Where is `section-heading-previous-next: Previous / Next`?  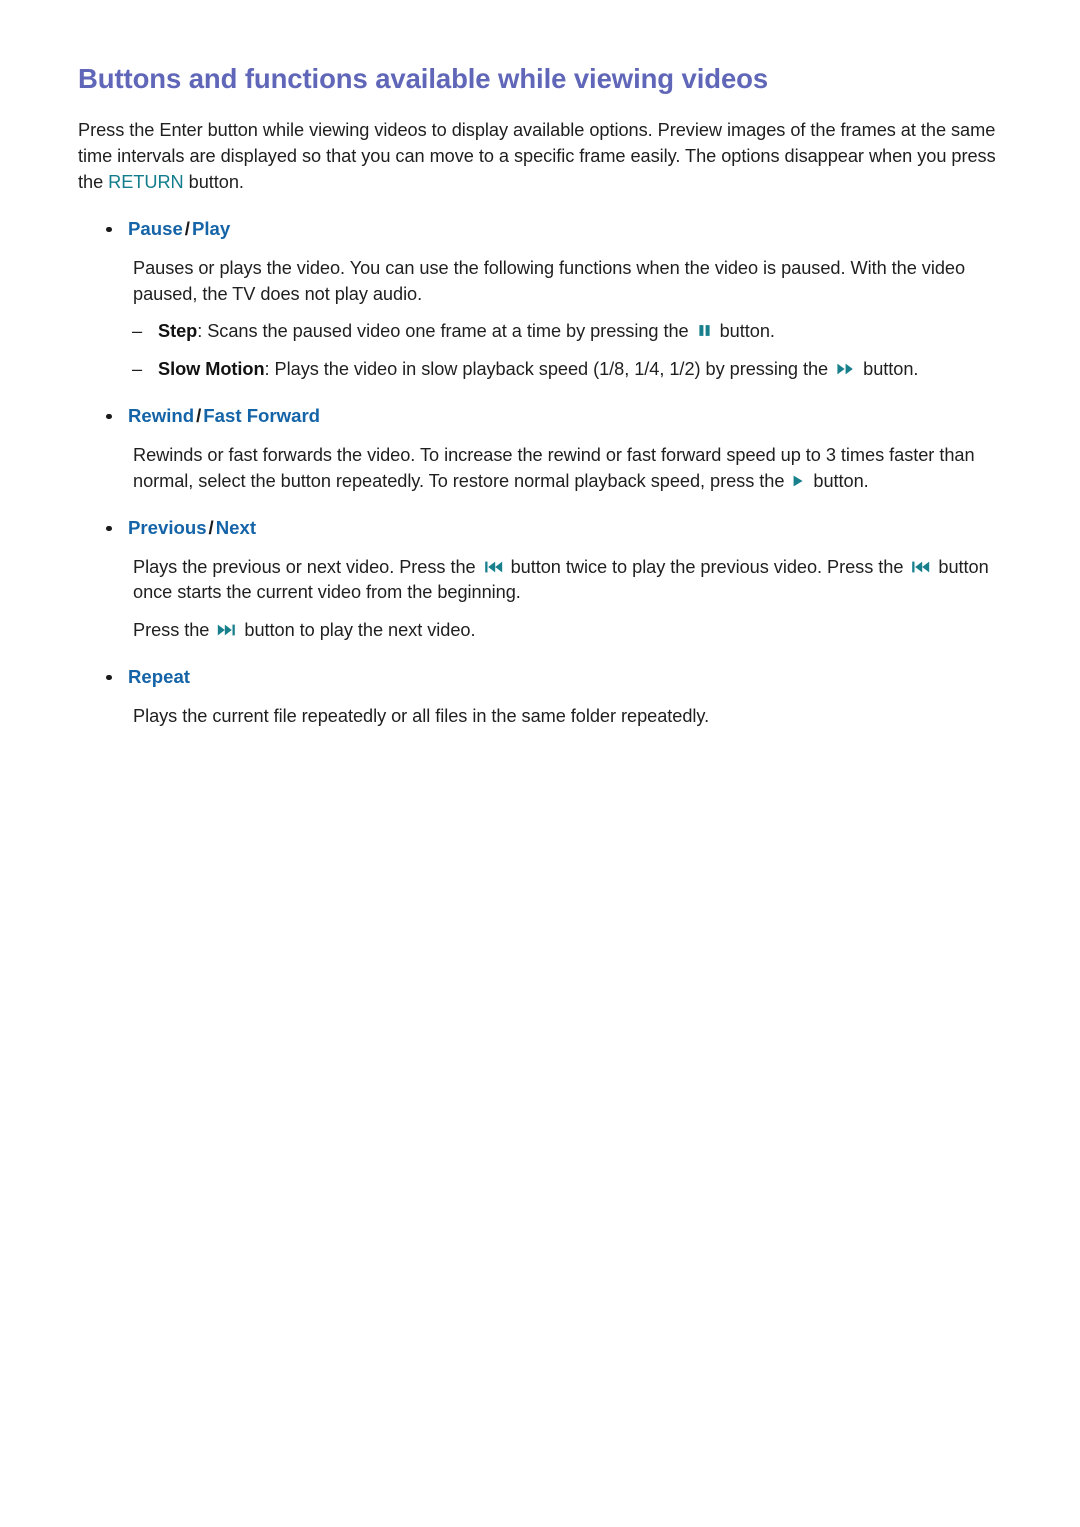 section-heading-previous-next: Previous / Next is located at coordinates (549, 528).